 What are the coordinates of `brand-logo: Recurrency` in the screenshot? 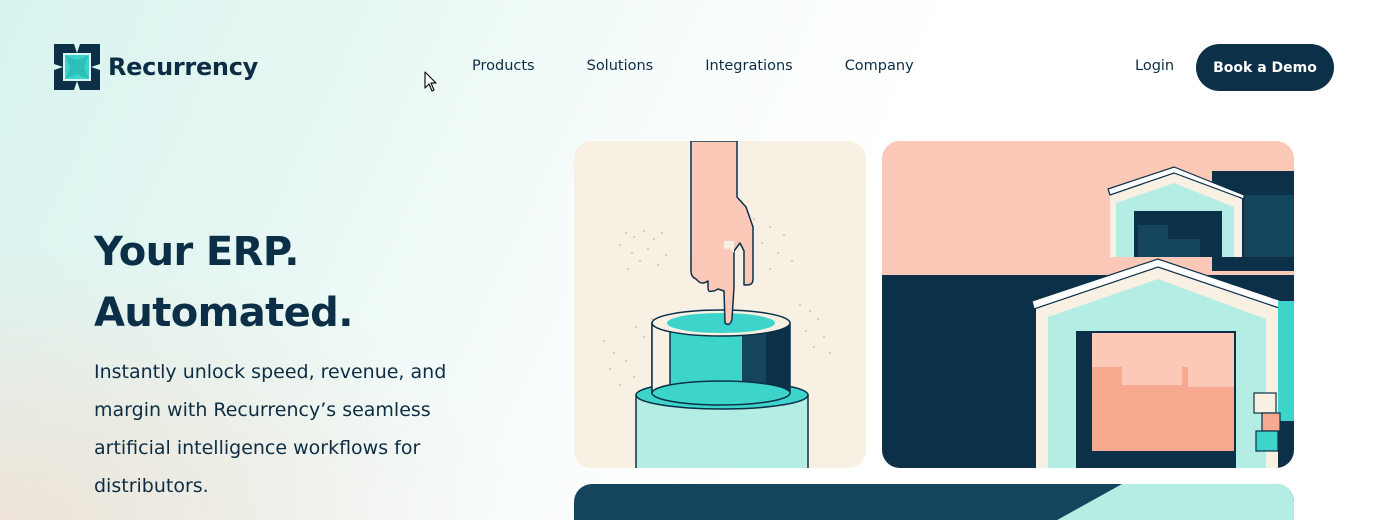 It's located at (156, 67).